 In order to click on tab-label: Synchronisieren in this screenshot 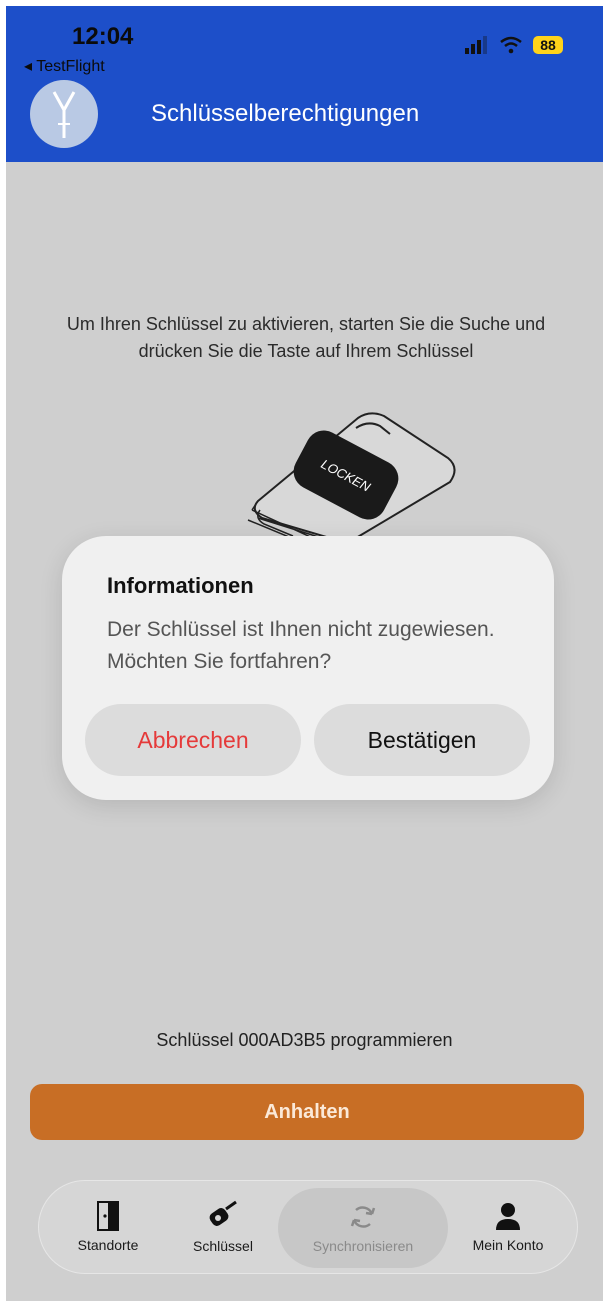, I will do `click(363, 1246)`.